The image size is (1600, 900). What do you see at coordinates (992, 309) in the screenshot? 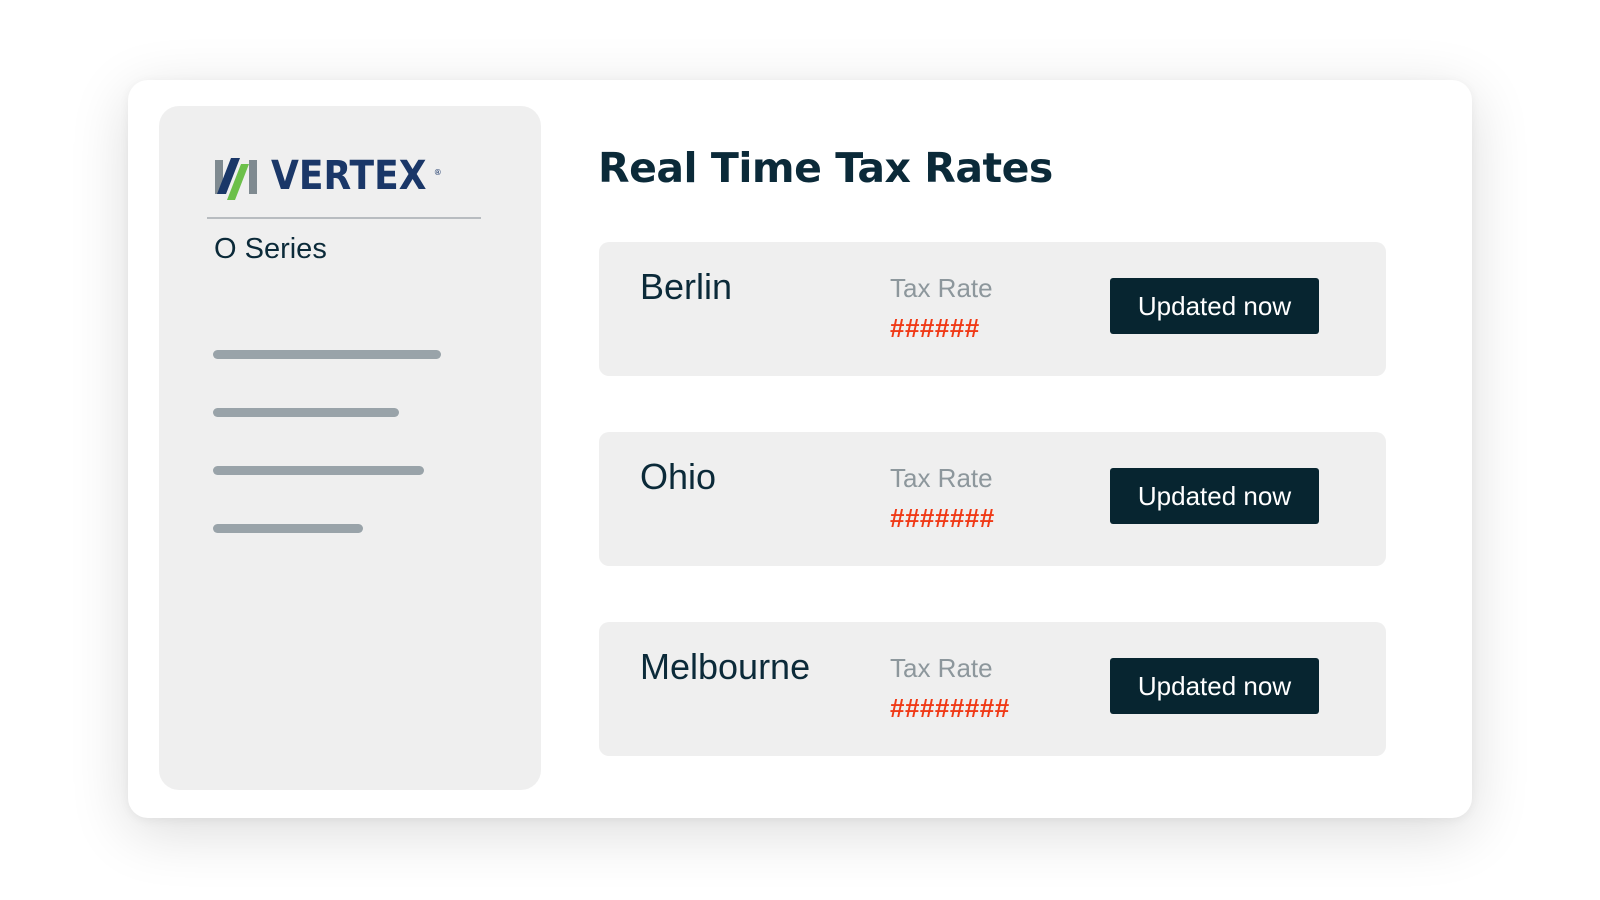
I see `tax-rate-row: Berlin Tax Rate ###### Updated now` at bounding box center [992, 309].